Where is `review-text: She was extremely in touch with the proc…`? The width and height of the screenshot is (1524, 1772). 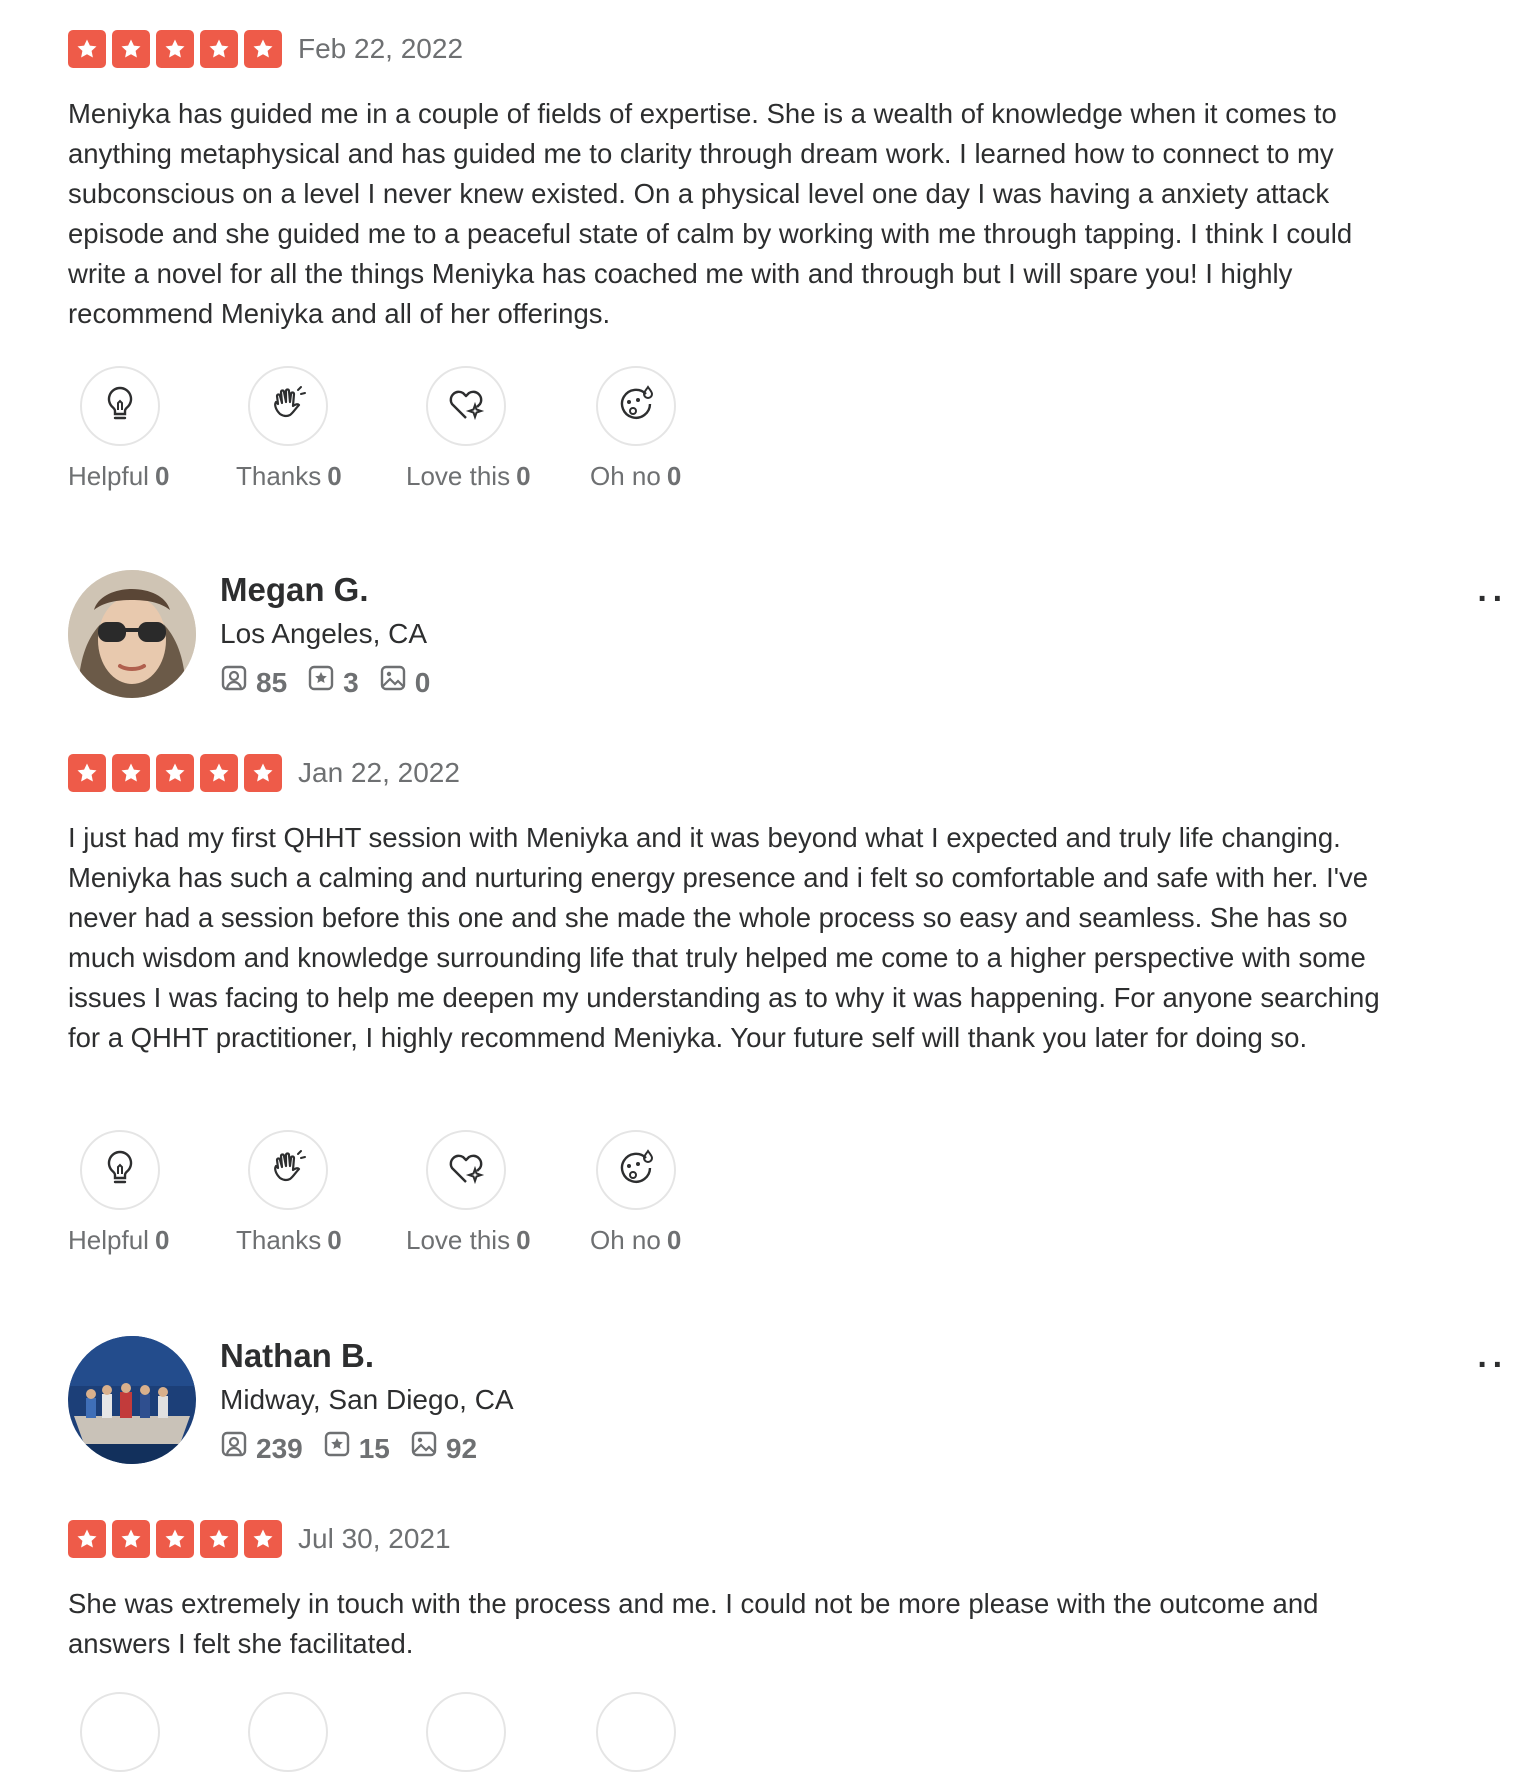
review-text: She was extremely in touch with the proc… is located at coordinates (693, 1623).